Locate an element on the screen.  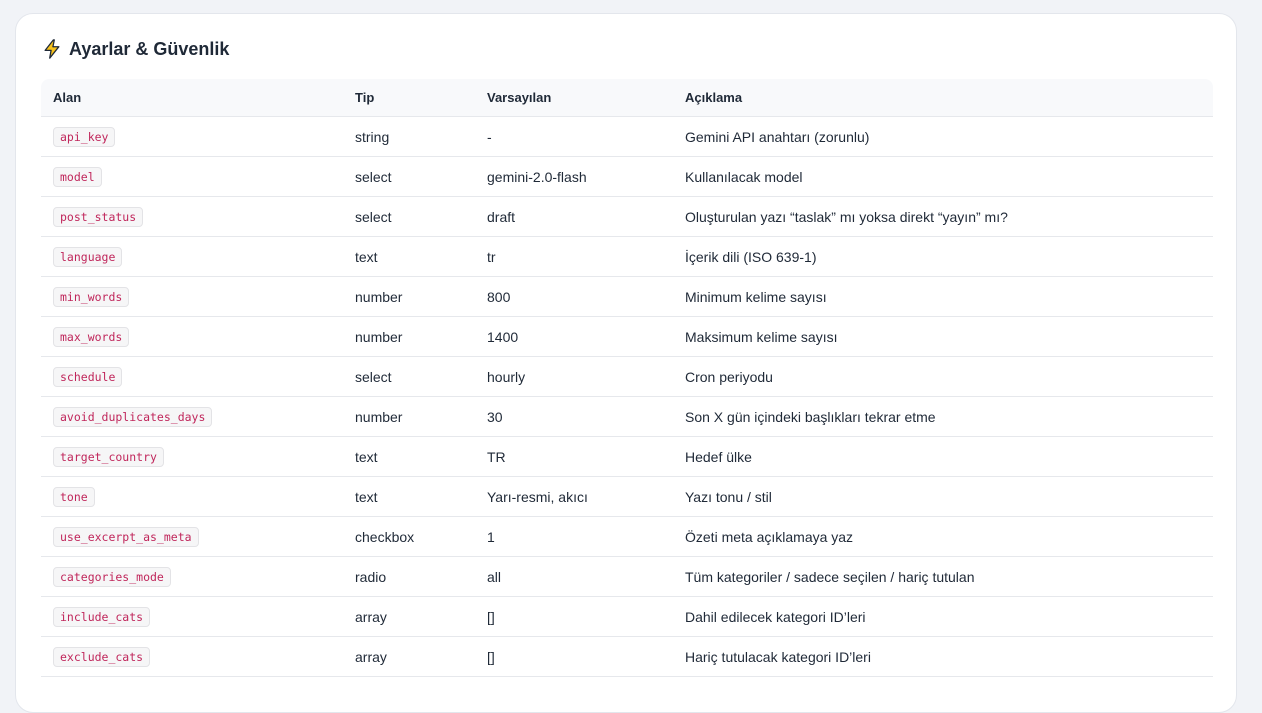
table-row: schedule select hourly Cron periyodu is located at coordinates (627, 376).